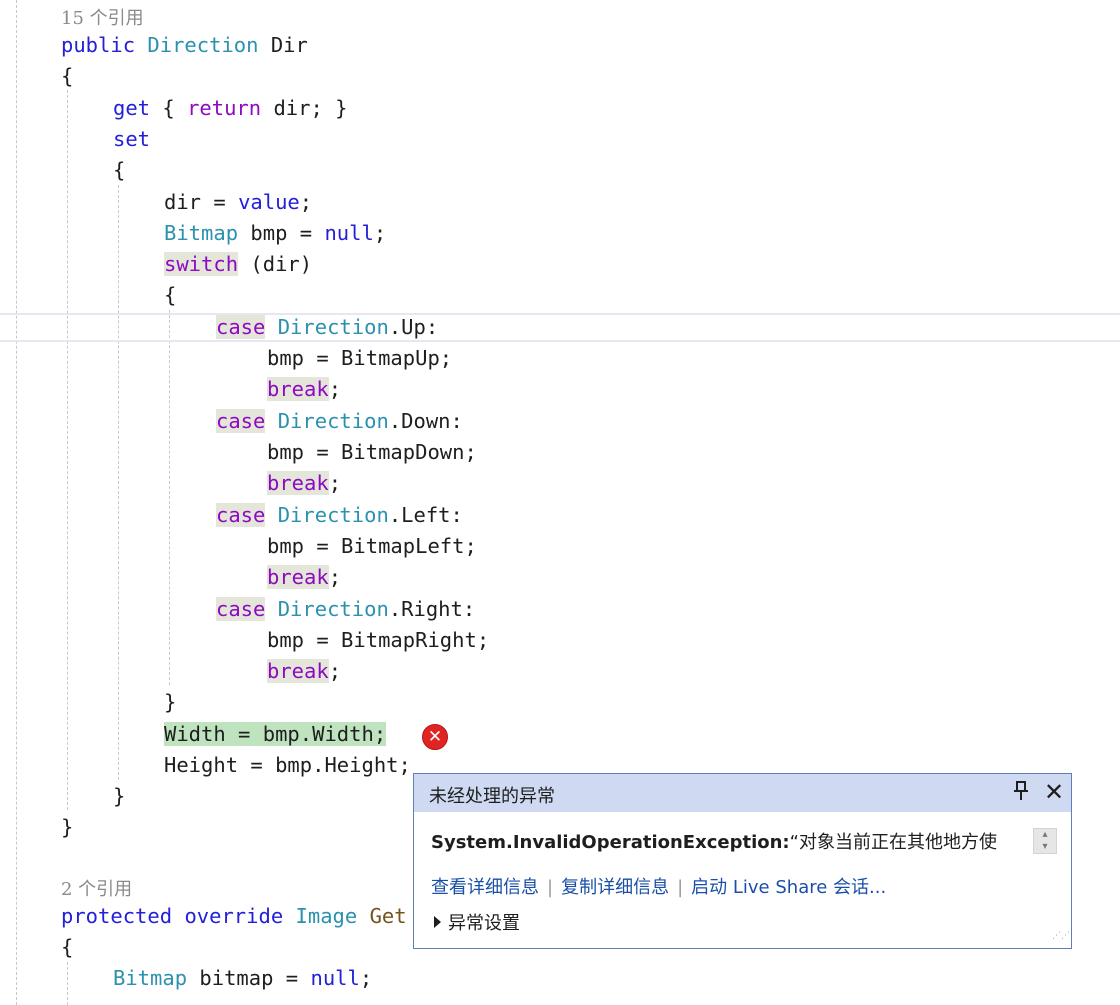  I want to click on code-line: dir = value;, so click(238, 202).